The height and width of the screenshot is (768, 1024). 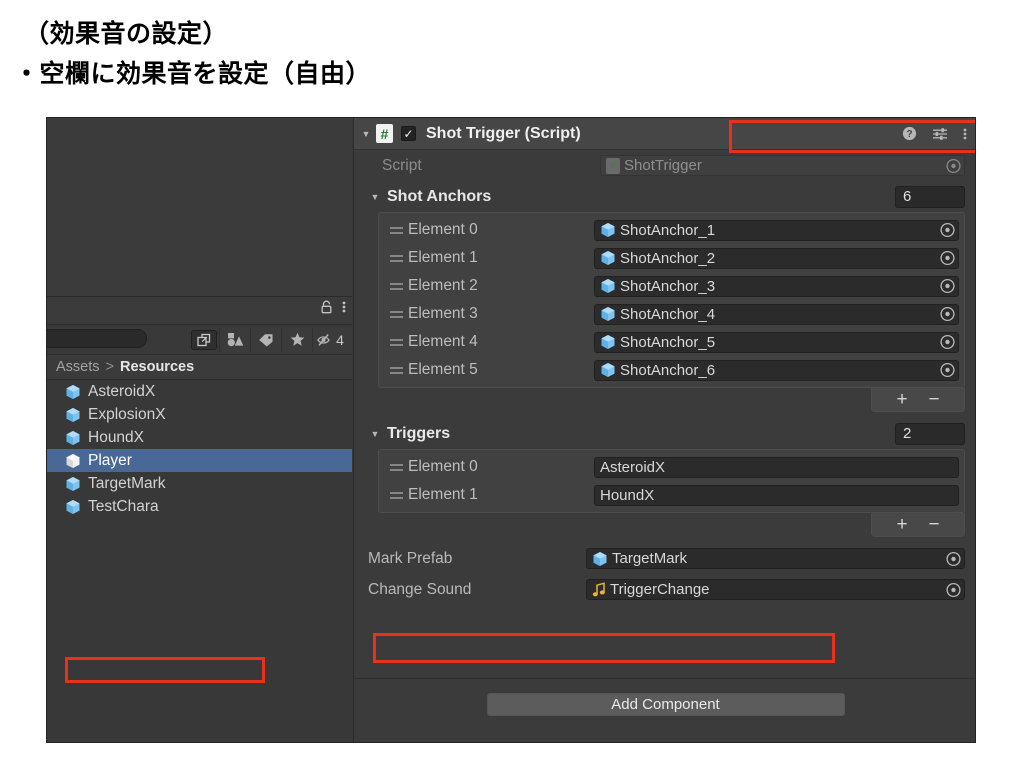 I want to click on shot-anchors-size-input: 6, so click(x=930, y=196).